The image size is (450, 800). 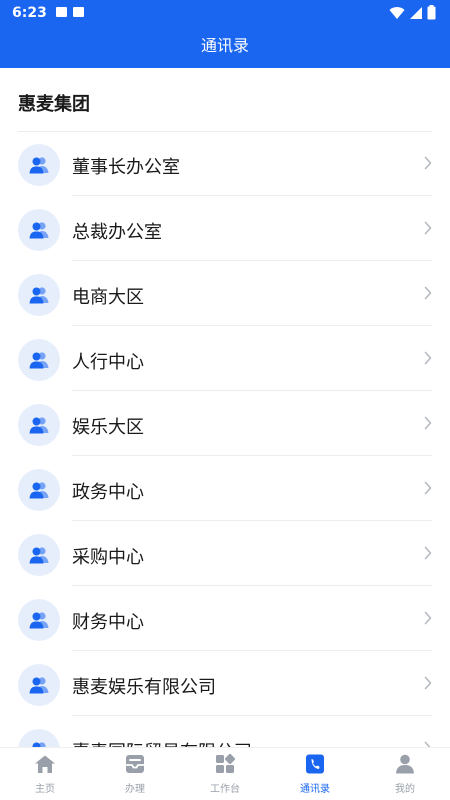 I want to click on department-row: 总裁办公室, so click(x=225, y=228).